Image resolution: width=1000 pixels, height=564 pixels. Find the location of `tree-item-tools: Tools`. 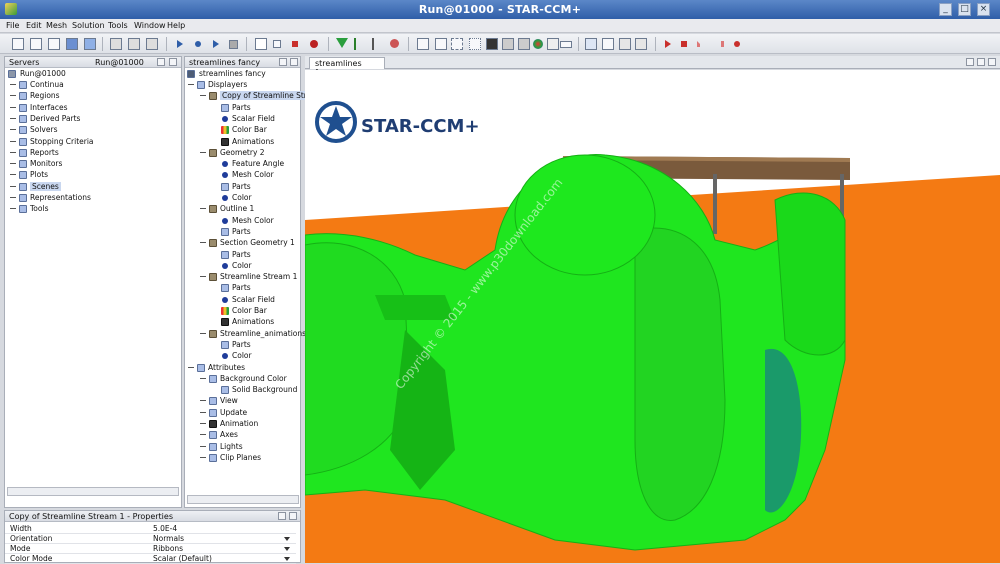

tree-item-tools: Tools is located at coordinates (90, 209).